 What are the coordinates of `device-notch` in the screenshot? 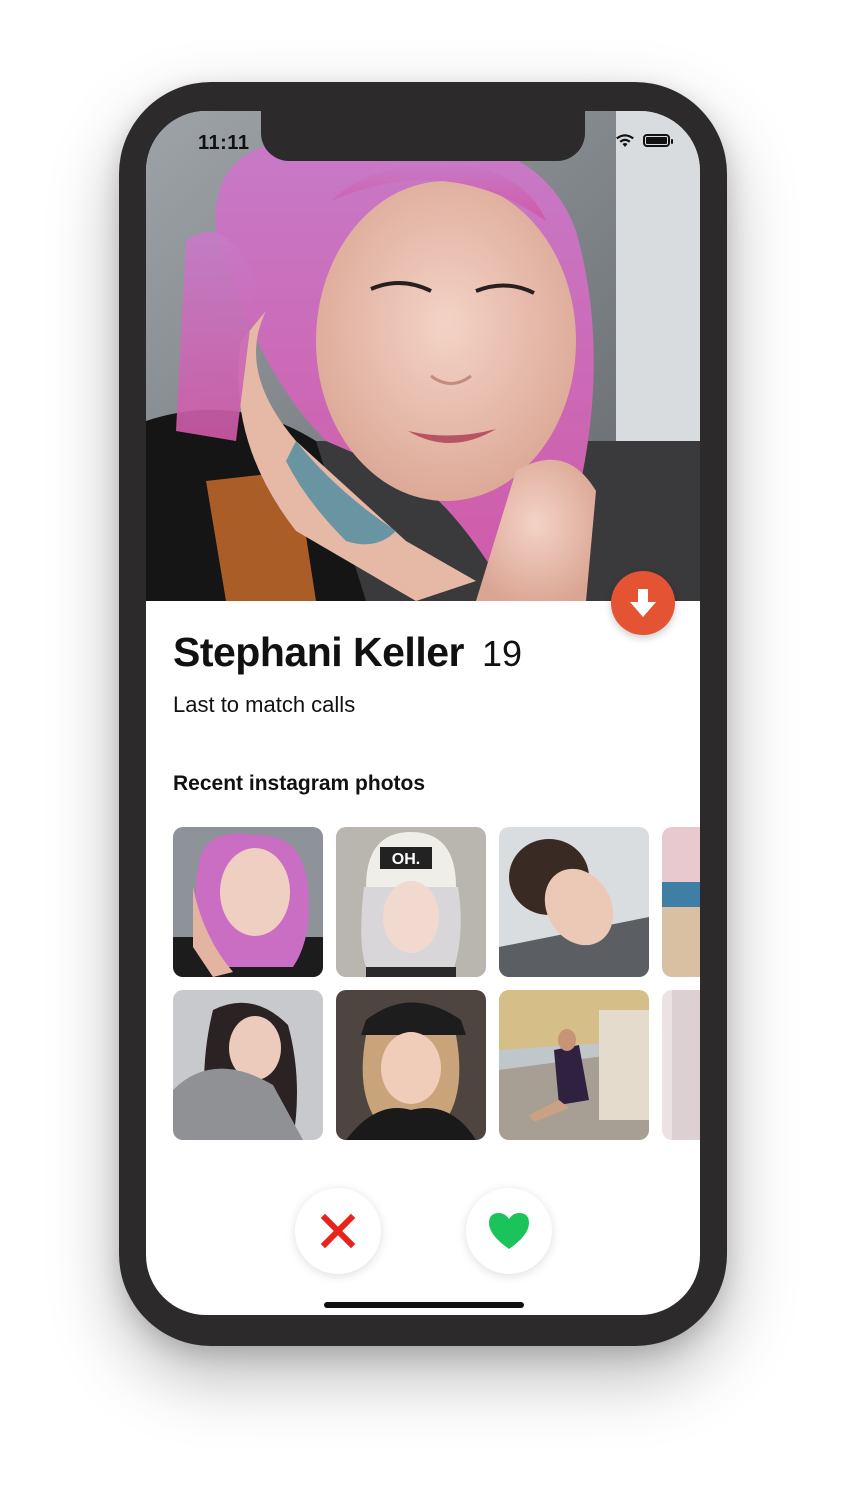 It's located at (423, 136).